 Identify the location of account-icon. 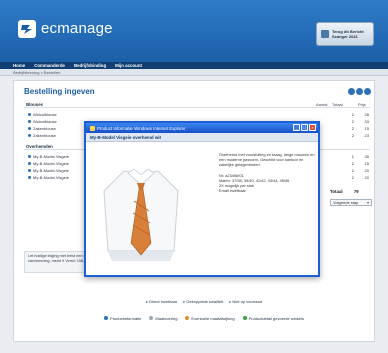
(325, 34).